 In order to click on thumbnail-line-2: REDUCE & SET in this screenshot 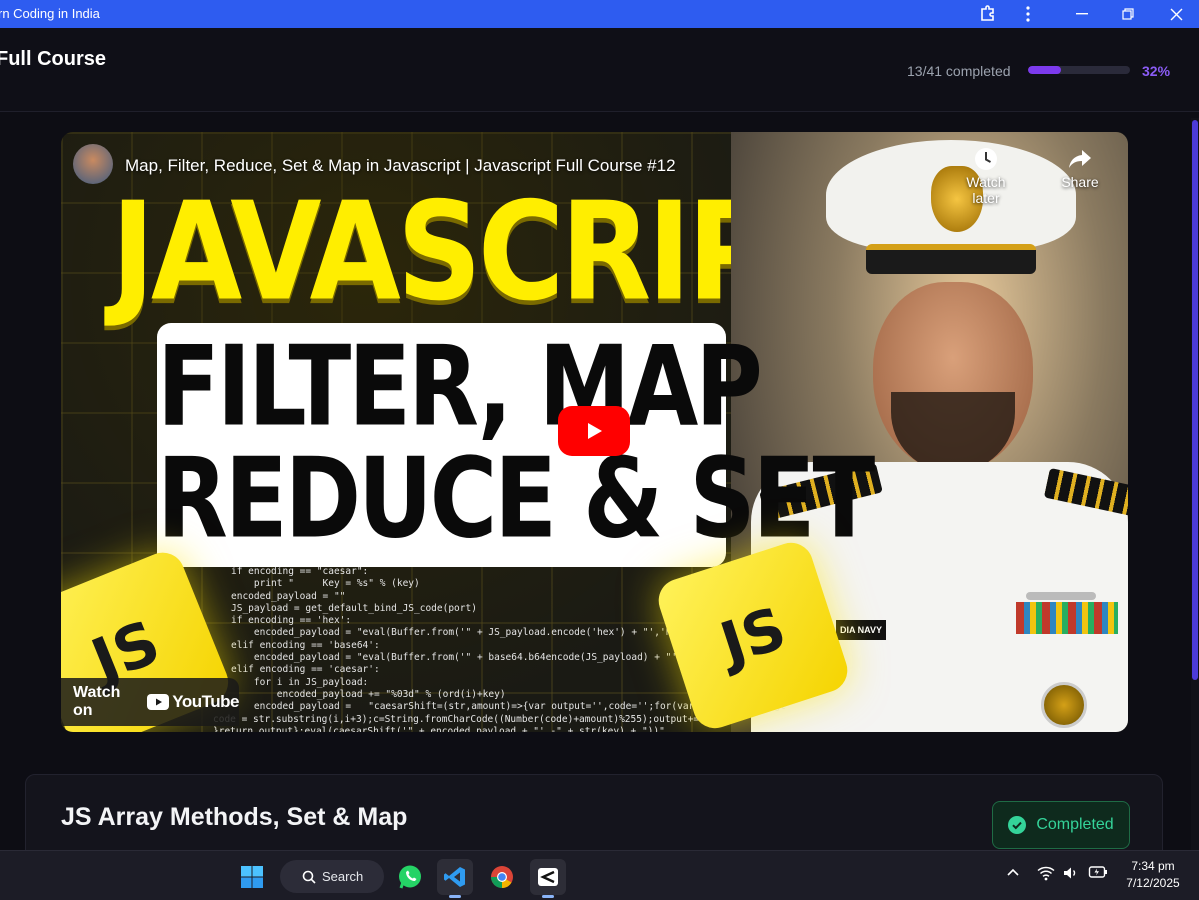, I will do `click(516, 498)`.